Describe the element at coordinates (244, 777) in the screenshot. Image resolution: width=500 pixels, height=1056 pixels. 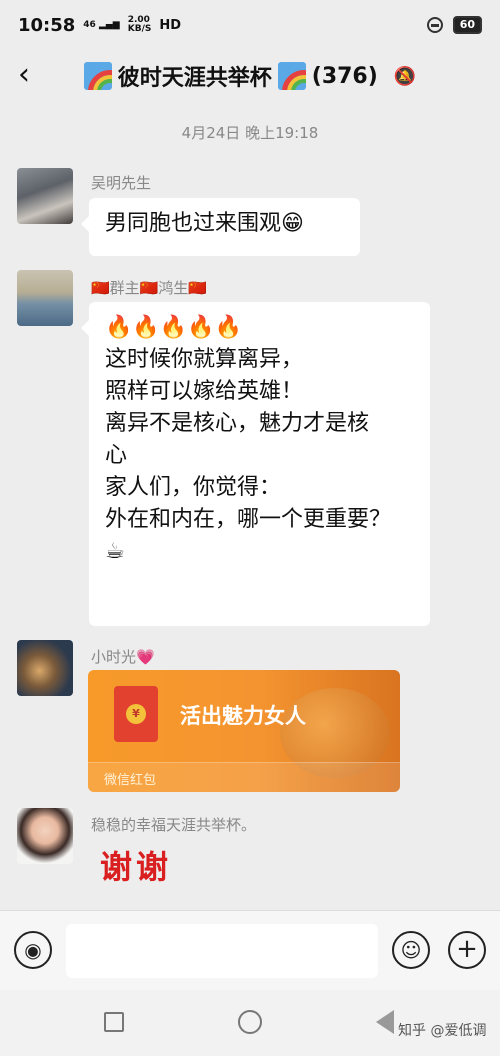
I see `red-packet-footer: 微信红包` at that location.